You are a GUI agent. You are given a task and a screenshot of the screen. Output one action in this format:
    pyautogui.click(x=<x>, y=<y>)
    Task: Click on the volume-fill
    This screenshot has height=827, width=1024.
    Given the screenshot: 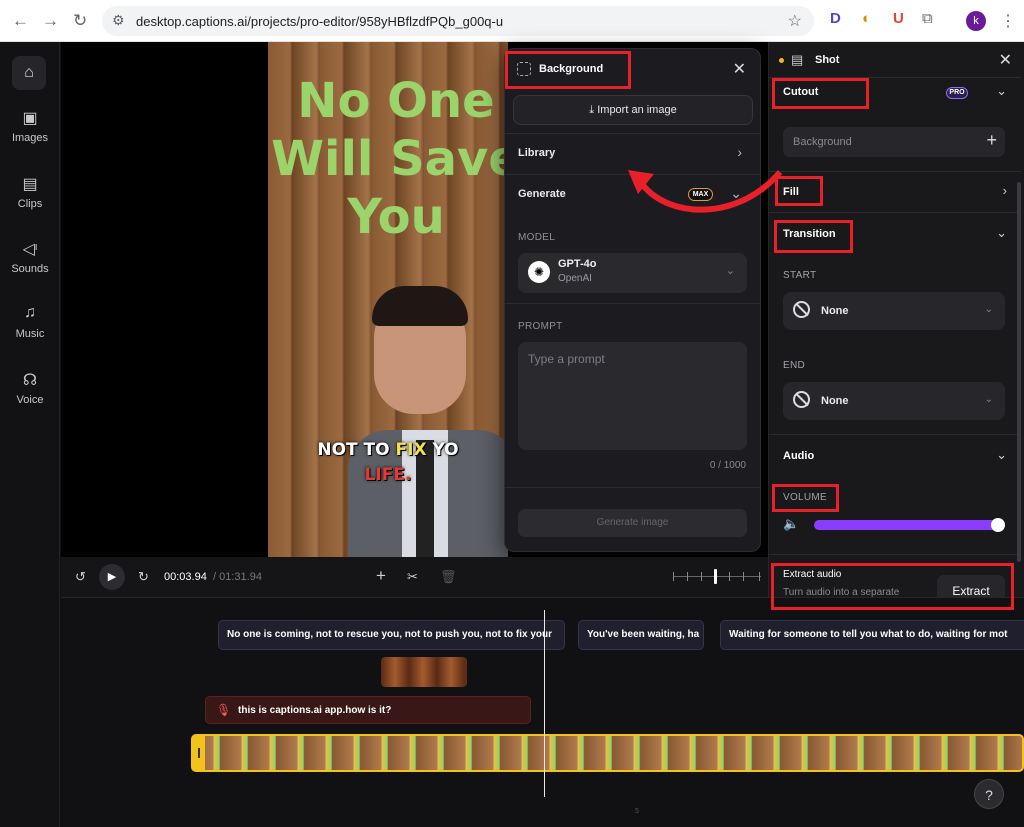 What is the action you would take?
    pyautogui.click(x=906, y=525)
    